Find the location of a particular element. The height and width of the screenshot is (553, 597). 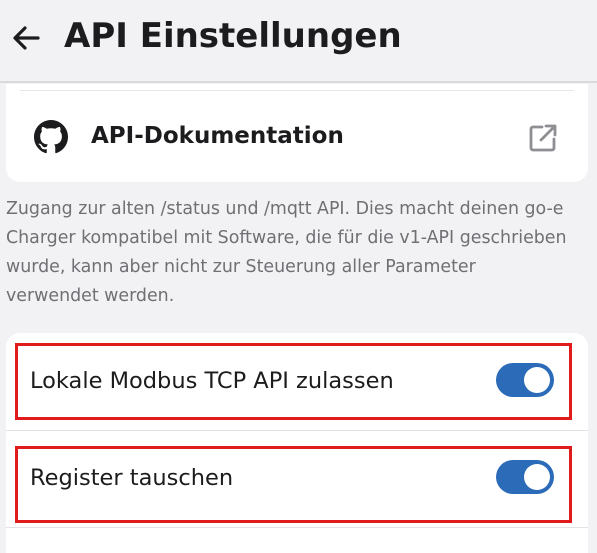

modbus-tcp-label: Lokale Modbus TCP API zulassen is located at coordinates (212, 381).